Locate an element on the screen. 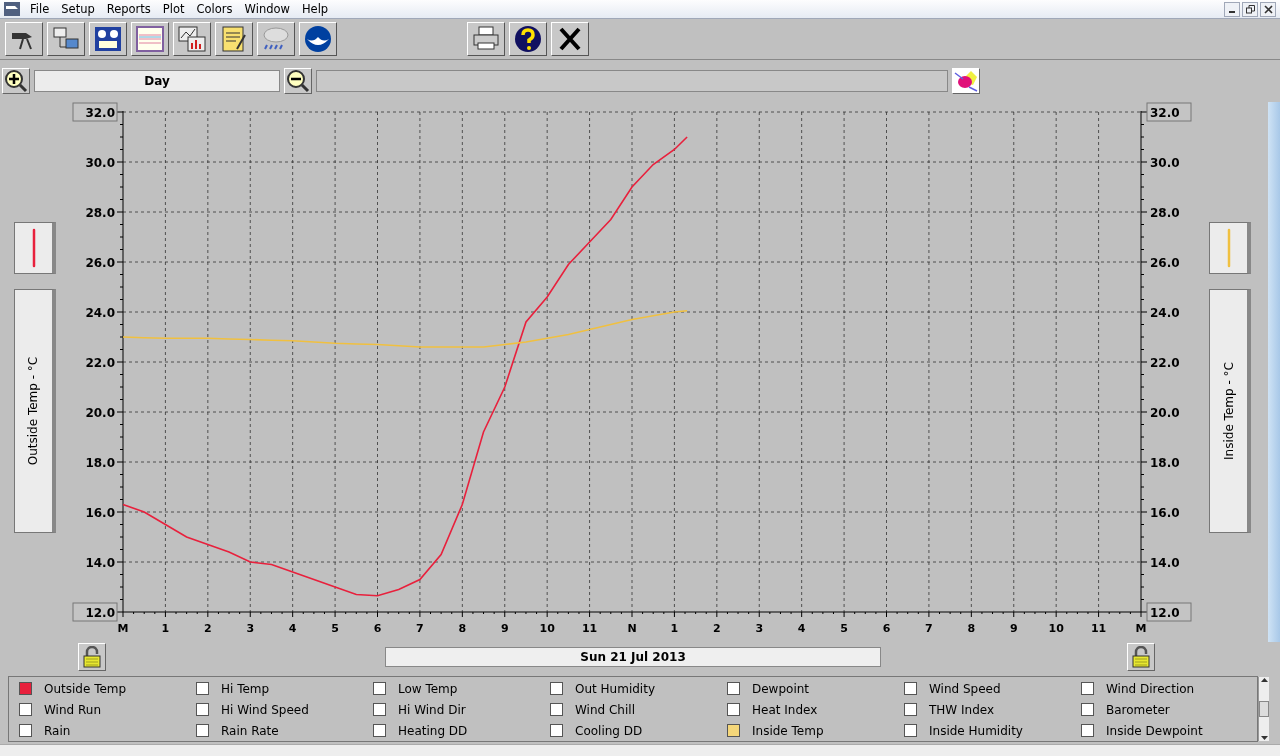  range-field is located at coordinates (632, 81).